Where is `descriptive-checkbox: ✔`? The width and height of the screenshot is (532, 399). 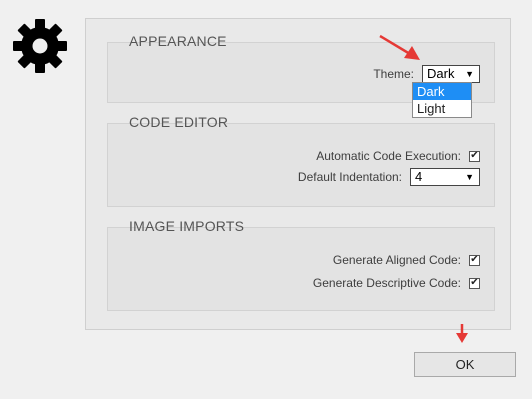
descriptive-checkbox: ✔ is located at coordinates (474, 283).